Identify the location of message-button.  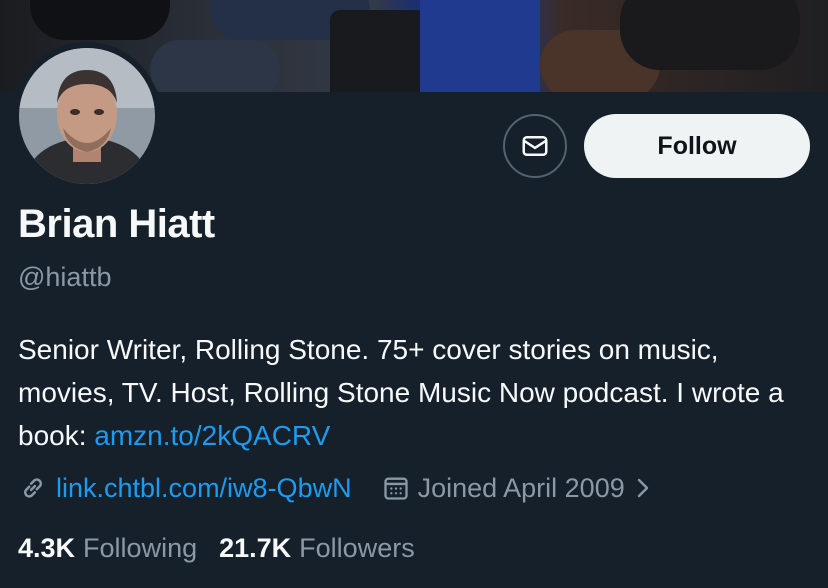
(535, 146).